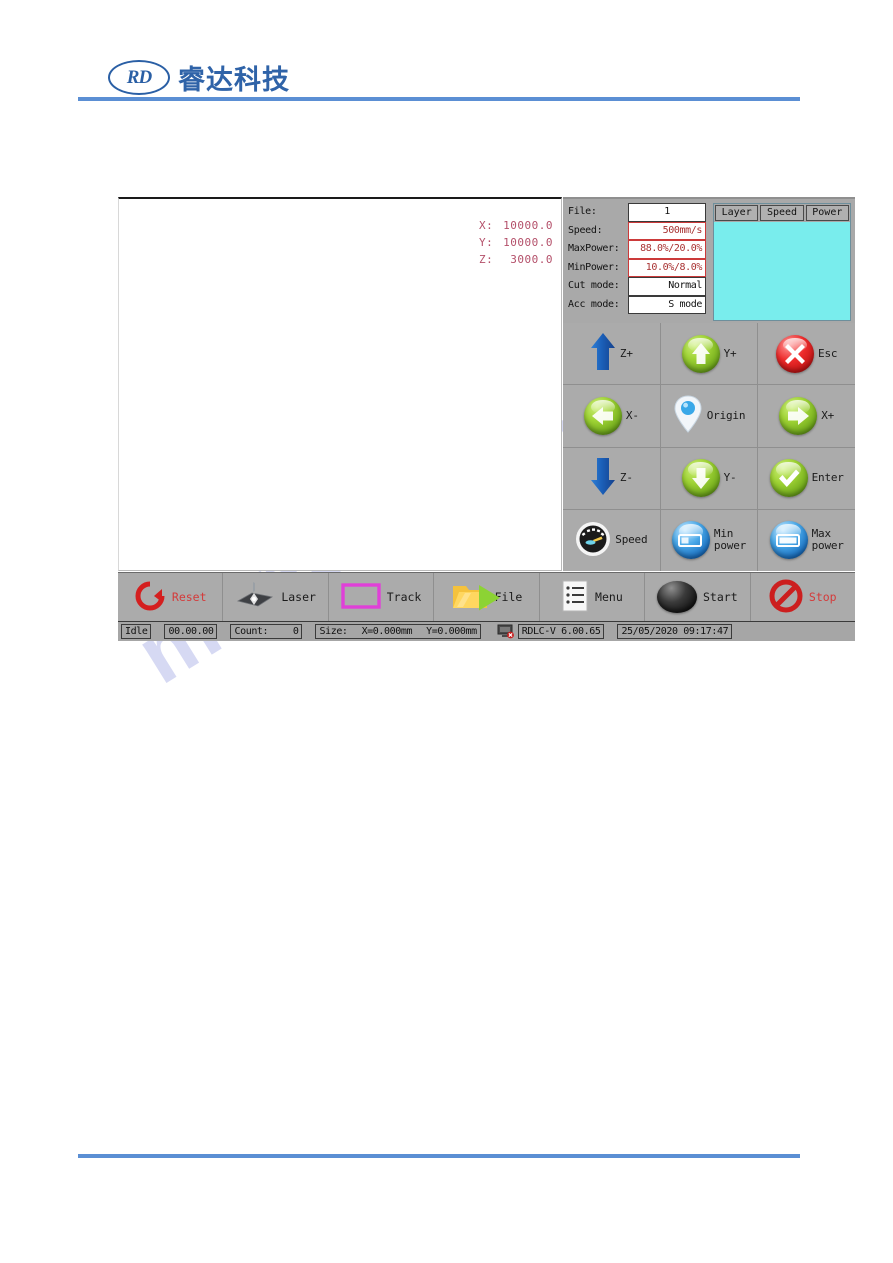 Image resolution: width=893 pixels, height=1263 pixels. Describe the element at coordinates (827, 540) in the screenshot. I see `key-label: Max power` at that location.